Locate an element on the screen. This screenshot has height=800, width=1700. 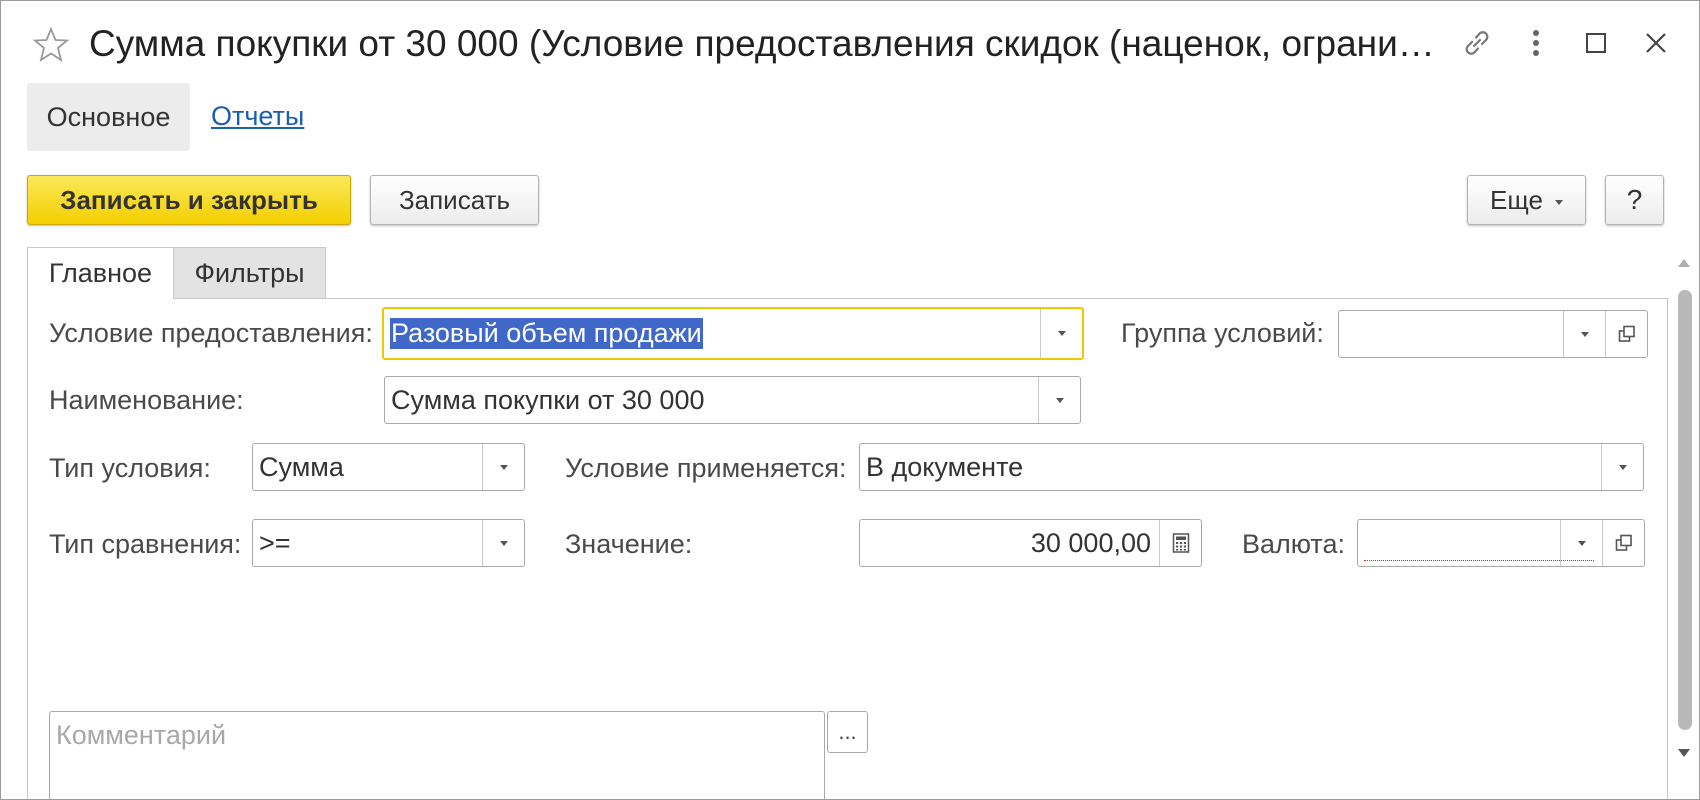
name-dropdown-button is located at coordinates (1059, 400).